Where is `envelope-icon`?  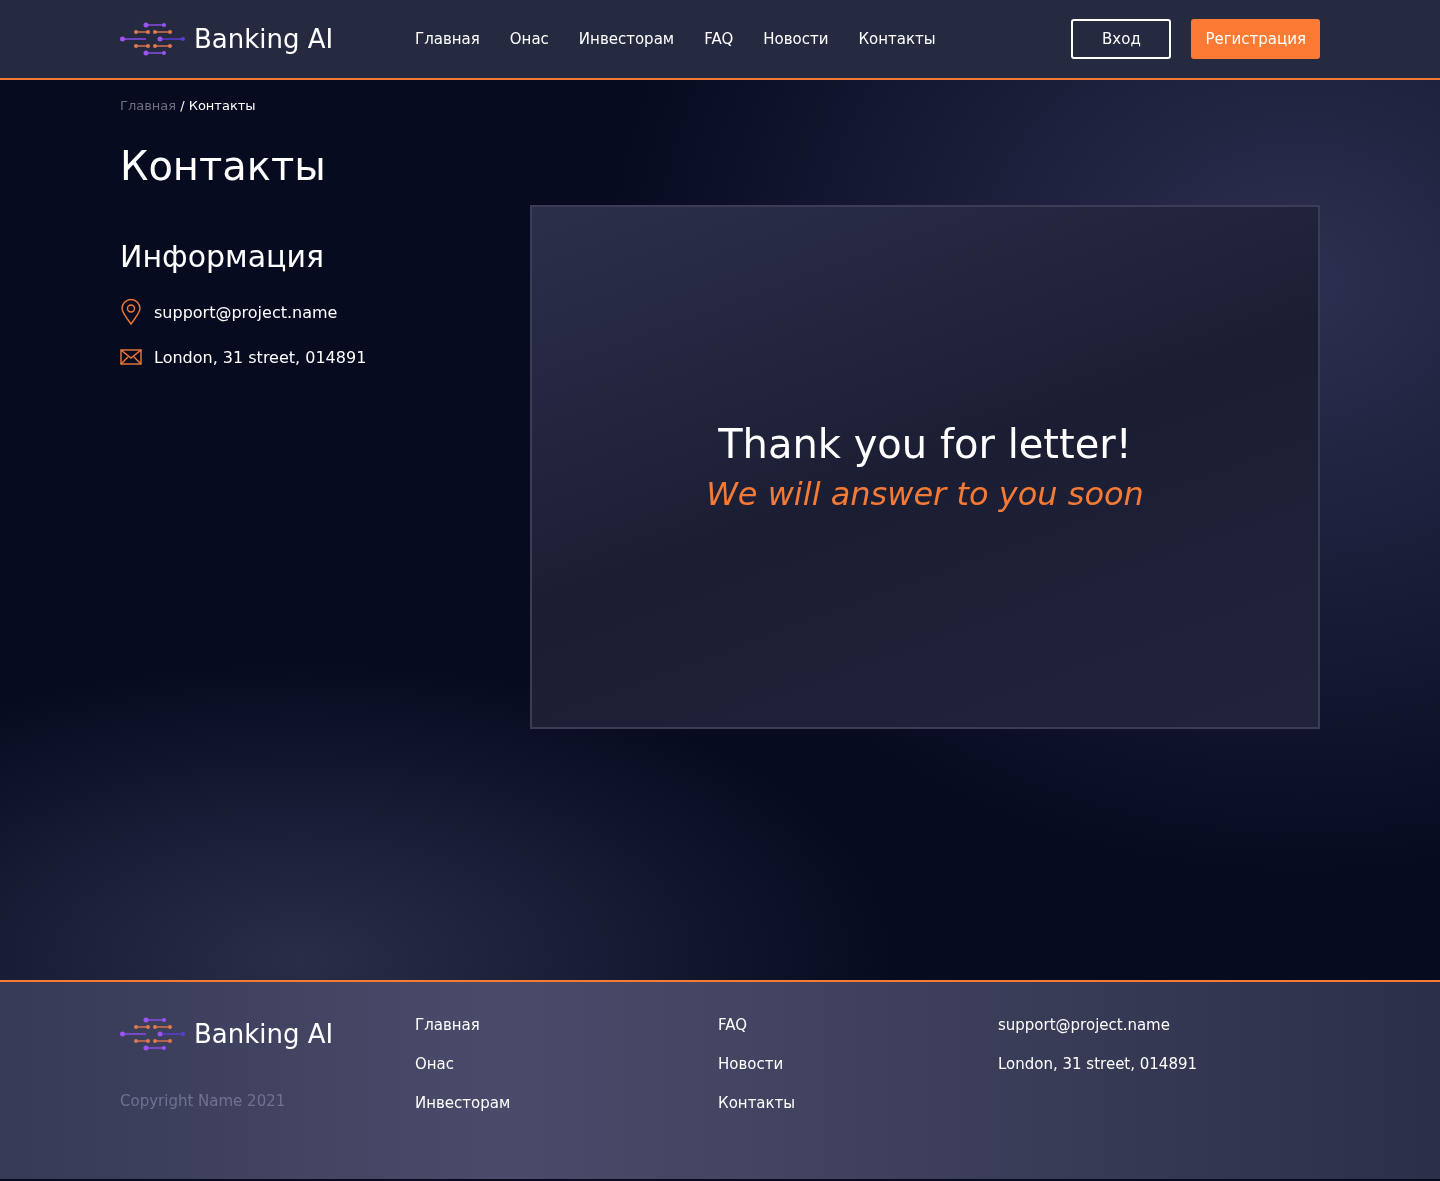
envelope-icon is located at coordinates (131, 357).